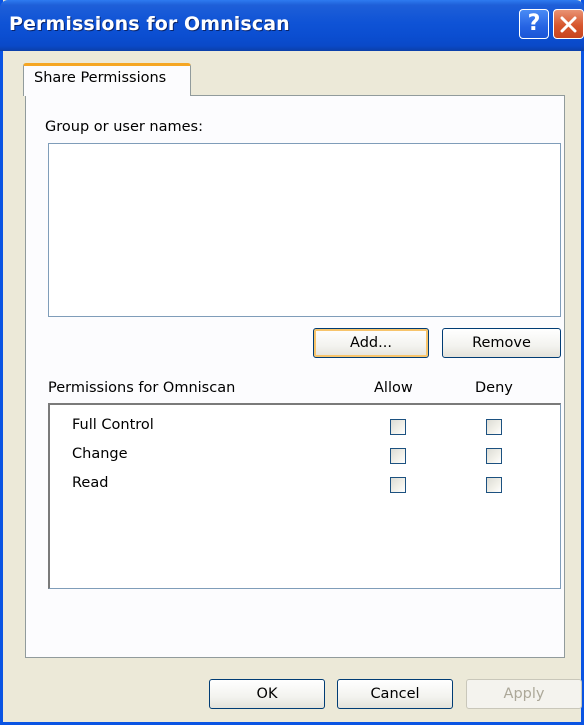 The width and height of the screenshot is (584, 725). Describe the element at coordinates (292, 25) in the screenshot. I see `title-bar: Permissions for Omniscan ?` at that location.